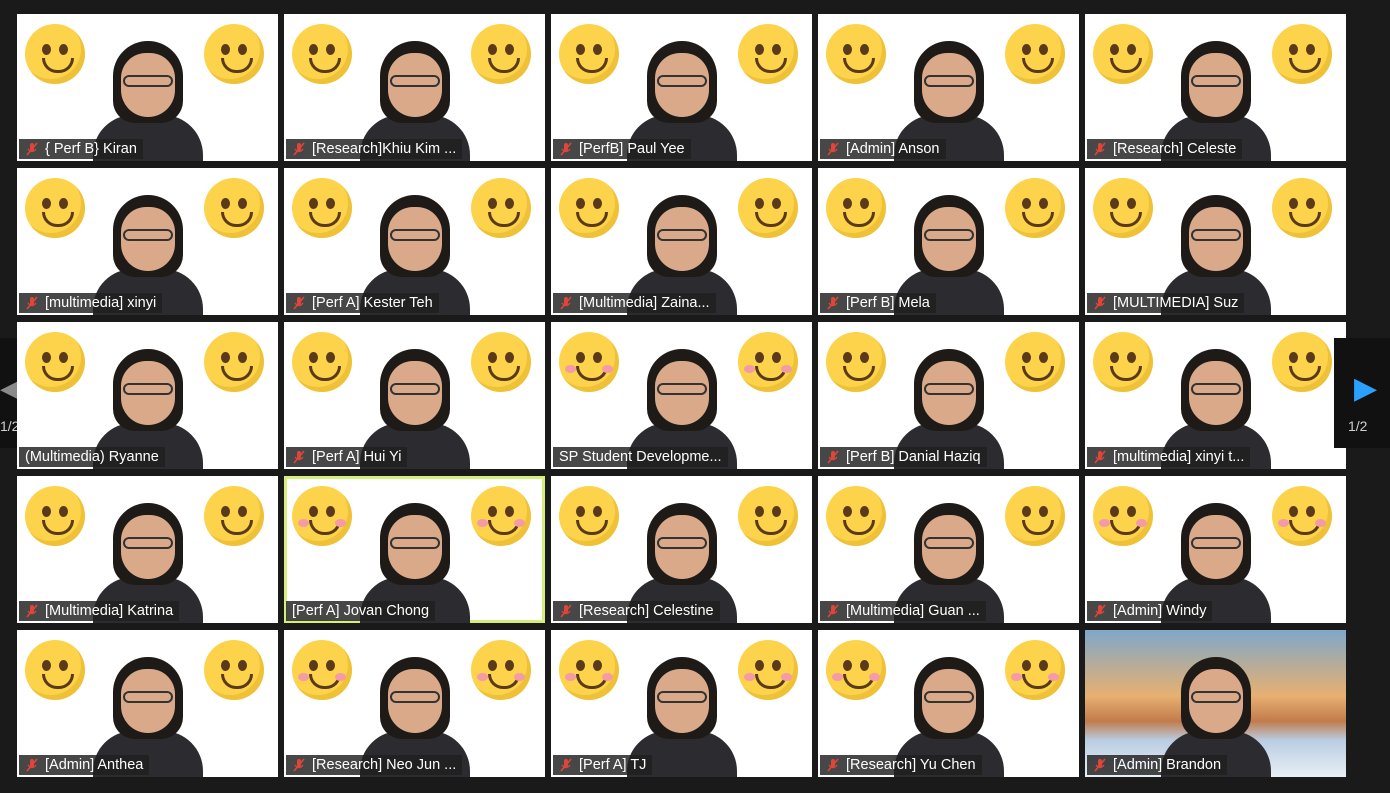 This screenshot has height=793, width=1390. Describe the element at coordinates (414, 549) in the screenshot. I see `participant-tile: [Perf A] Jovan Chong` at that location.